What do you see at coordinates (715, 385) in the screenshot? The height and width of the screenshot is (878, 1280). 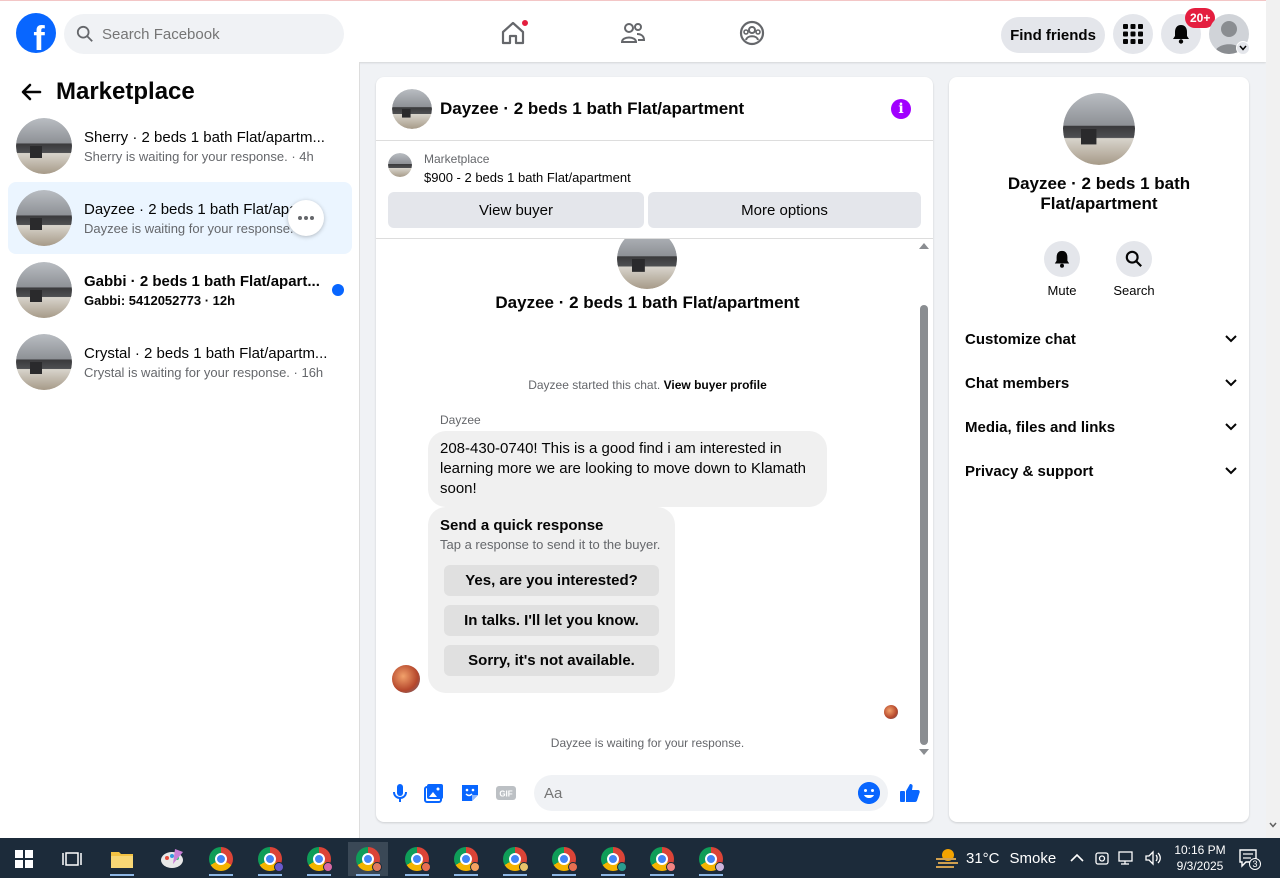 I see `view-buyer-profile-link: View buyer profile` at bounding box center [715, 385].